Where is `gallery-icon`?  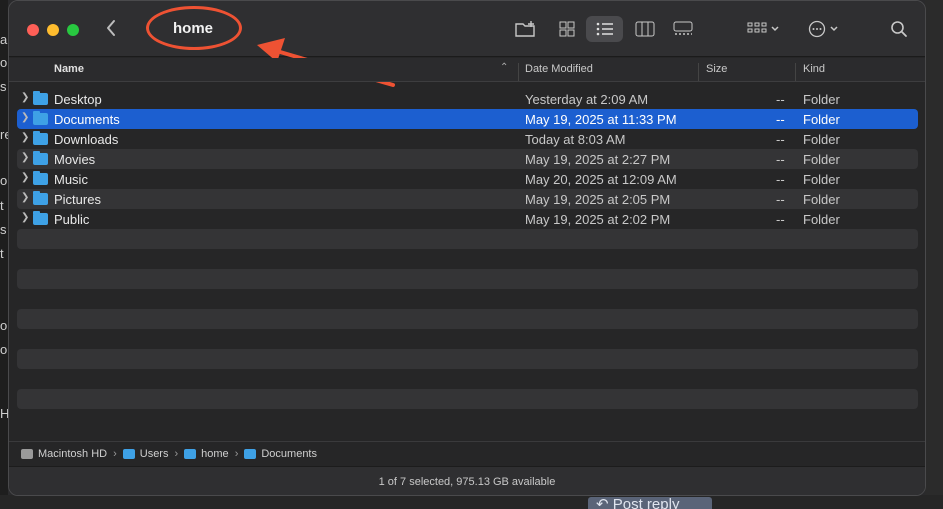
gallery-icon is located at coordinates (683, 28).